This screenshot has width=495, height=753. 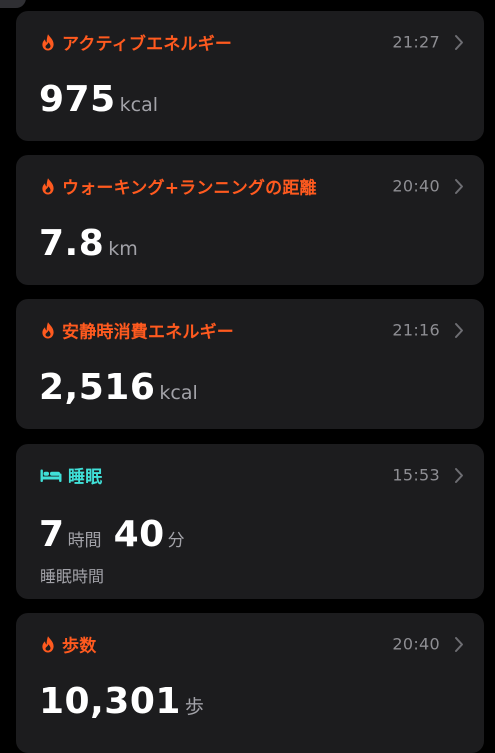 What do you see at coordinates (148, 332) in the screenshot?
I see `card-title: 安静時消費エネルギー` at bounding box center [148, 332].